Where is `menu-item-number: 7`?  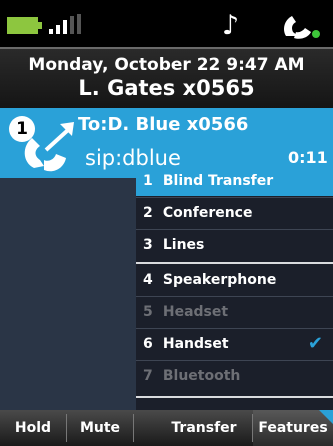
menu-item-number: 7 is located at coordinates (148, 376).